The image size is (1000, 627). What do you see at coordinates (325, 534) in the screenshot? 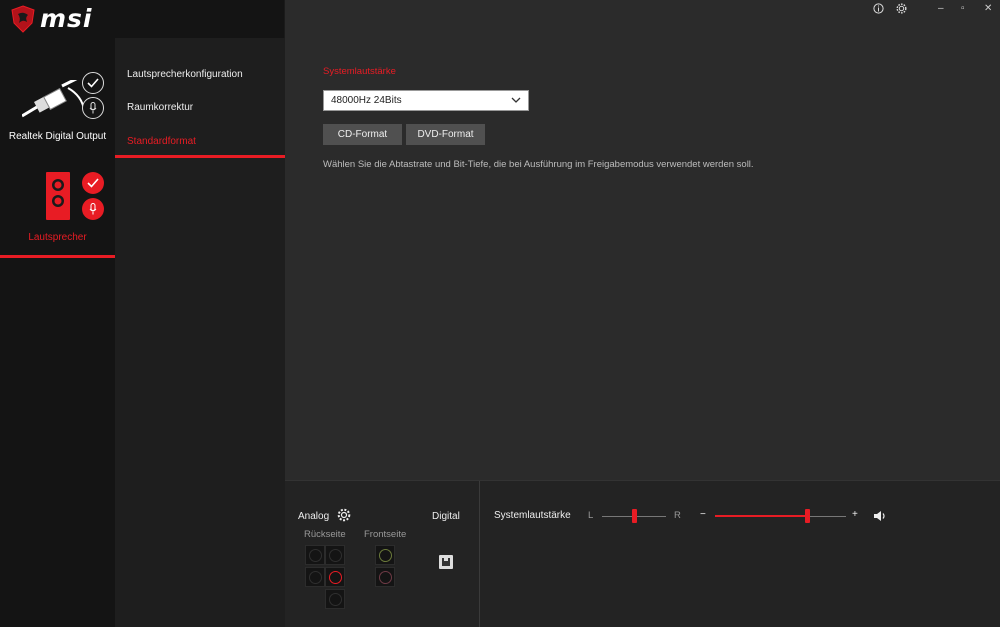
I see `rueckseite-label: Rückseite` at bounding box center [325, 534].